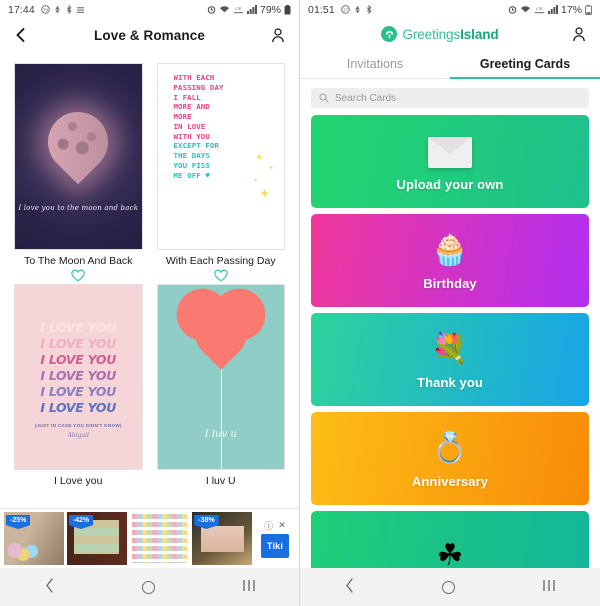  Describe the element at coordinates (275, 546) in the screenshot. I see `ad-advertiser-logo: Tiki` at that location.